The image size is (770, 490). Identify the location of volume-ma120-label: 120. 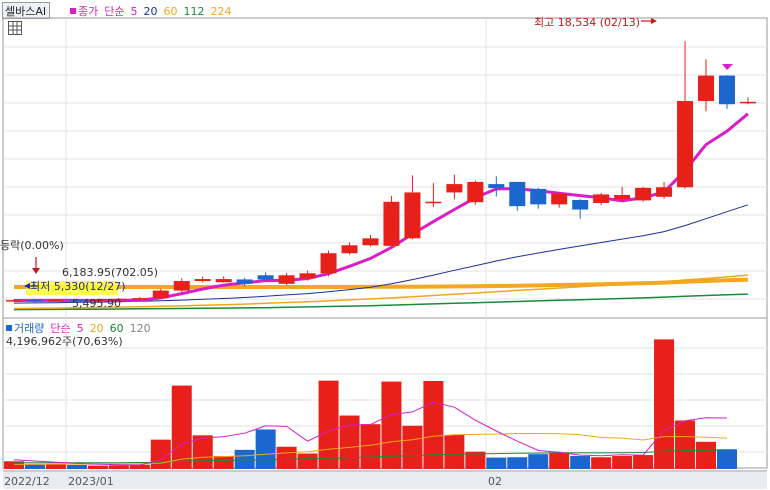
(140, 328).